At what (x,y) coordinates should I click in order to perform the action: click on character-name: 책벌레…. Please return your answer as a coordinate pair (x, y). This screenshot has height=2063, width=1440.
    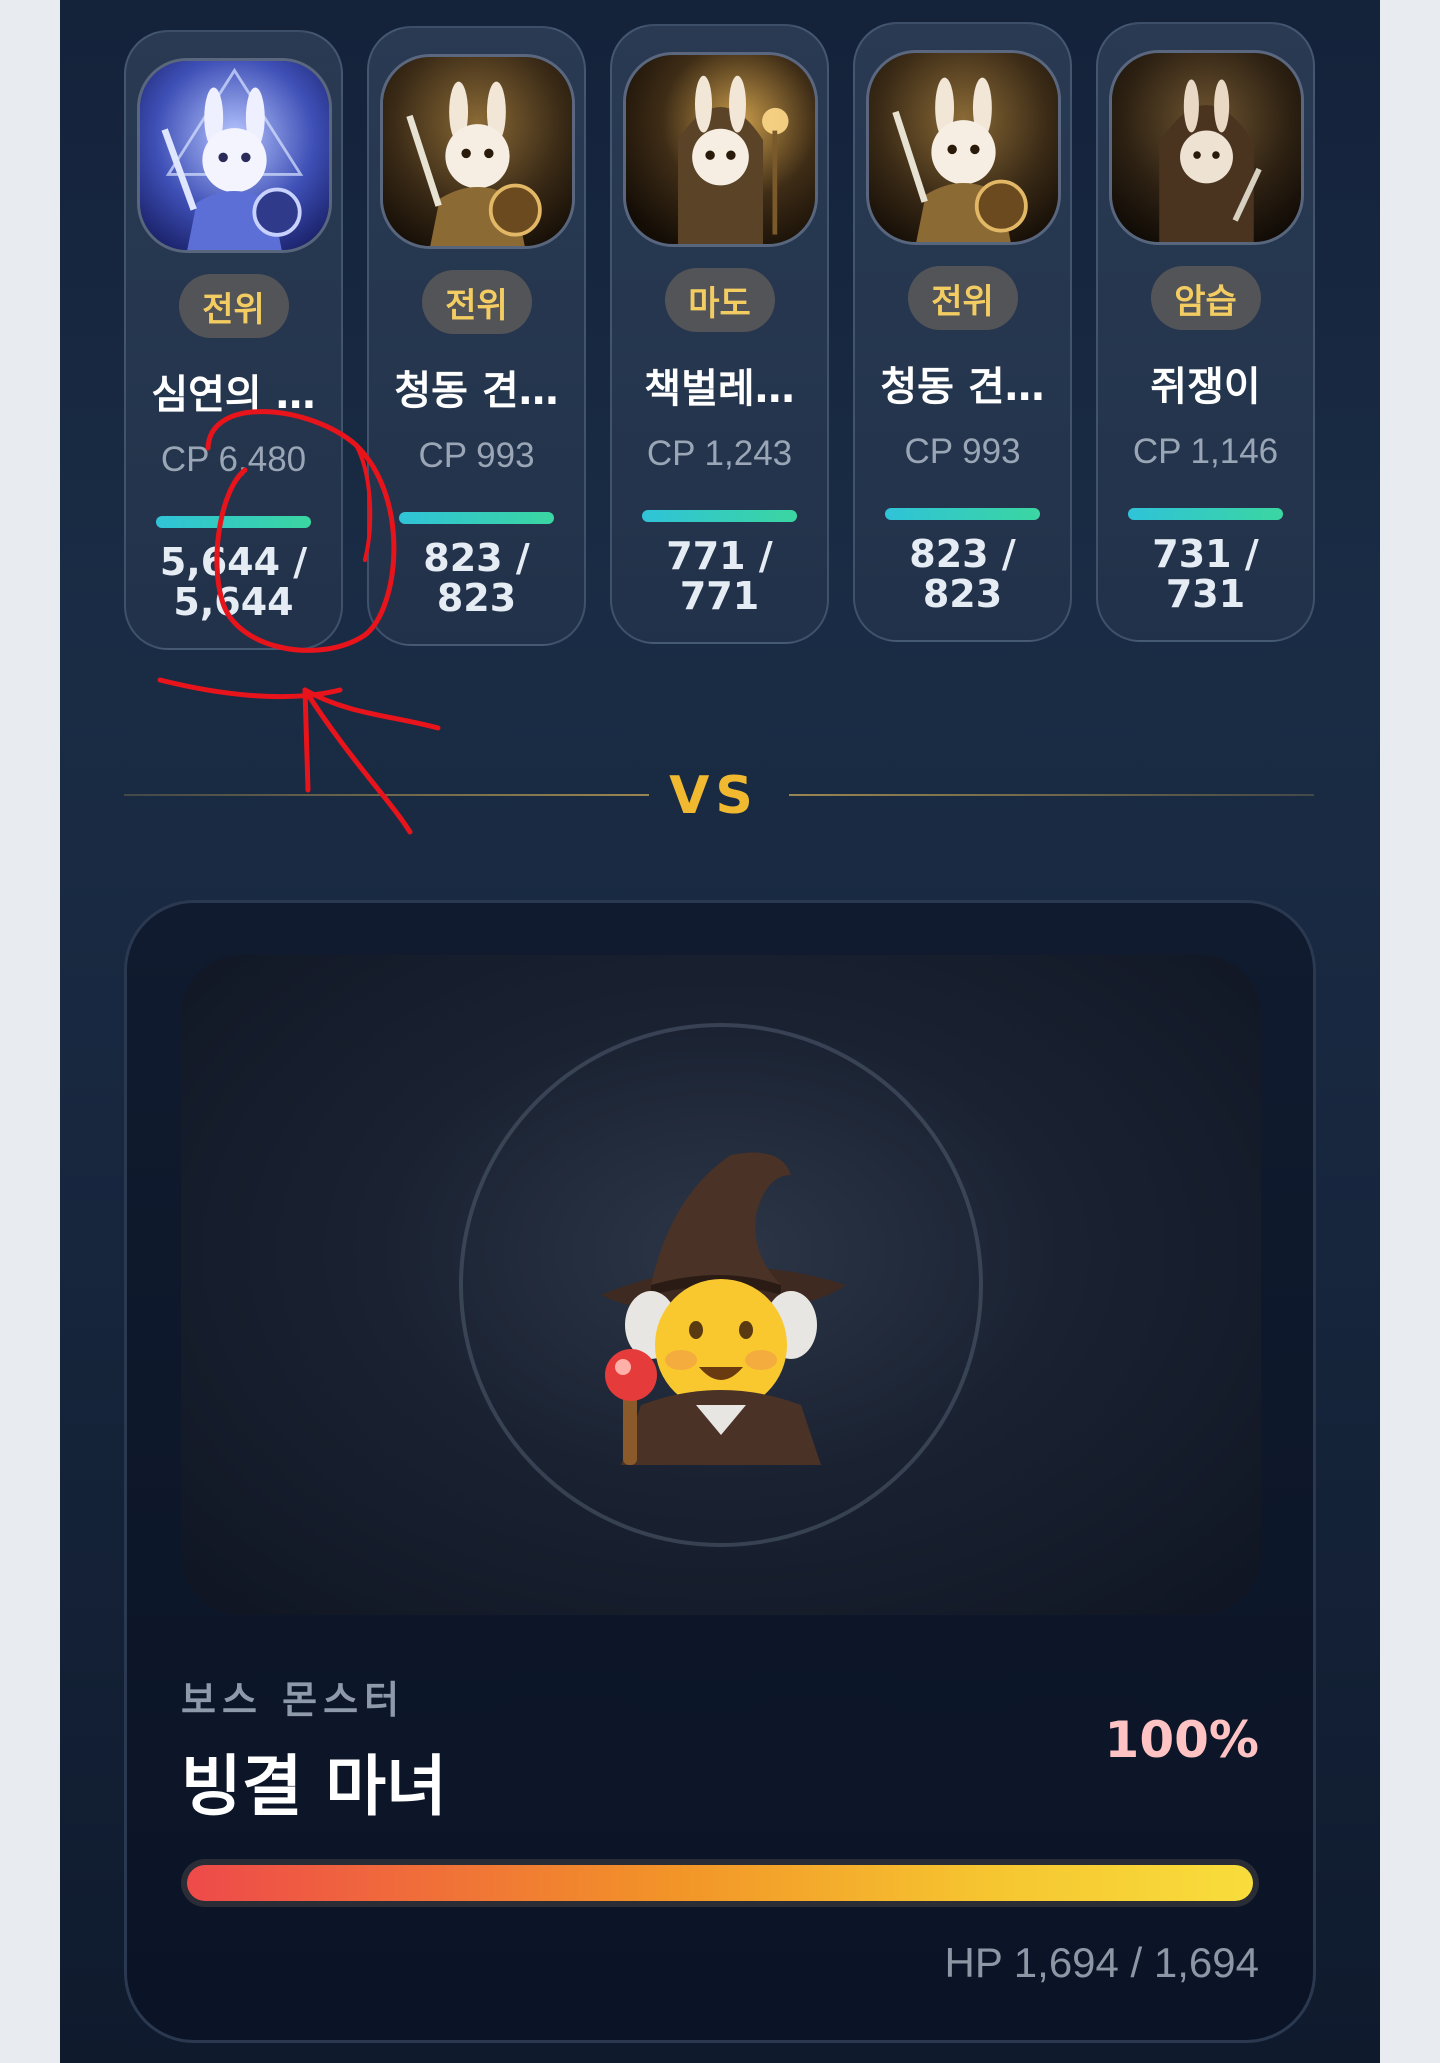
    Looking at the image, I should click on (719, 389).